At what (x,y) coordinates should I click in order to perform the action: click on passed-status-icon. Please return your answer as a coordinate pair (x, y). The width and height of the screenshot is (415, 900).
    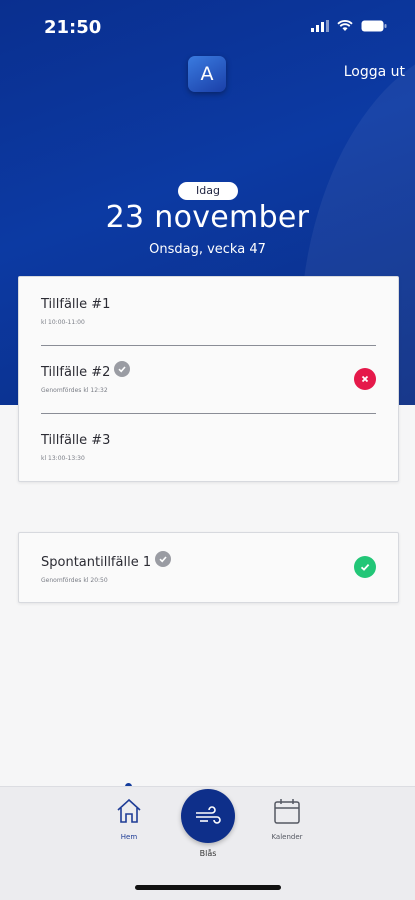
    Looking at the image, I should click on (365, 567).